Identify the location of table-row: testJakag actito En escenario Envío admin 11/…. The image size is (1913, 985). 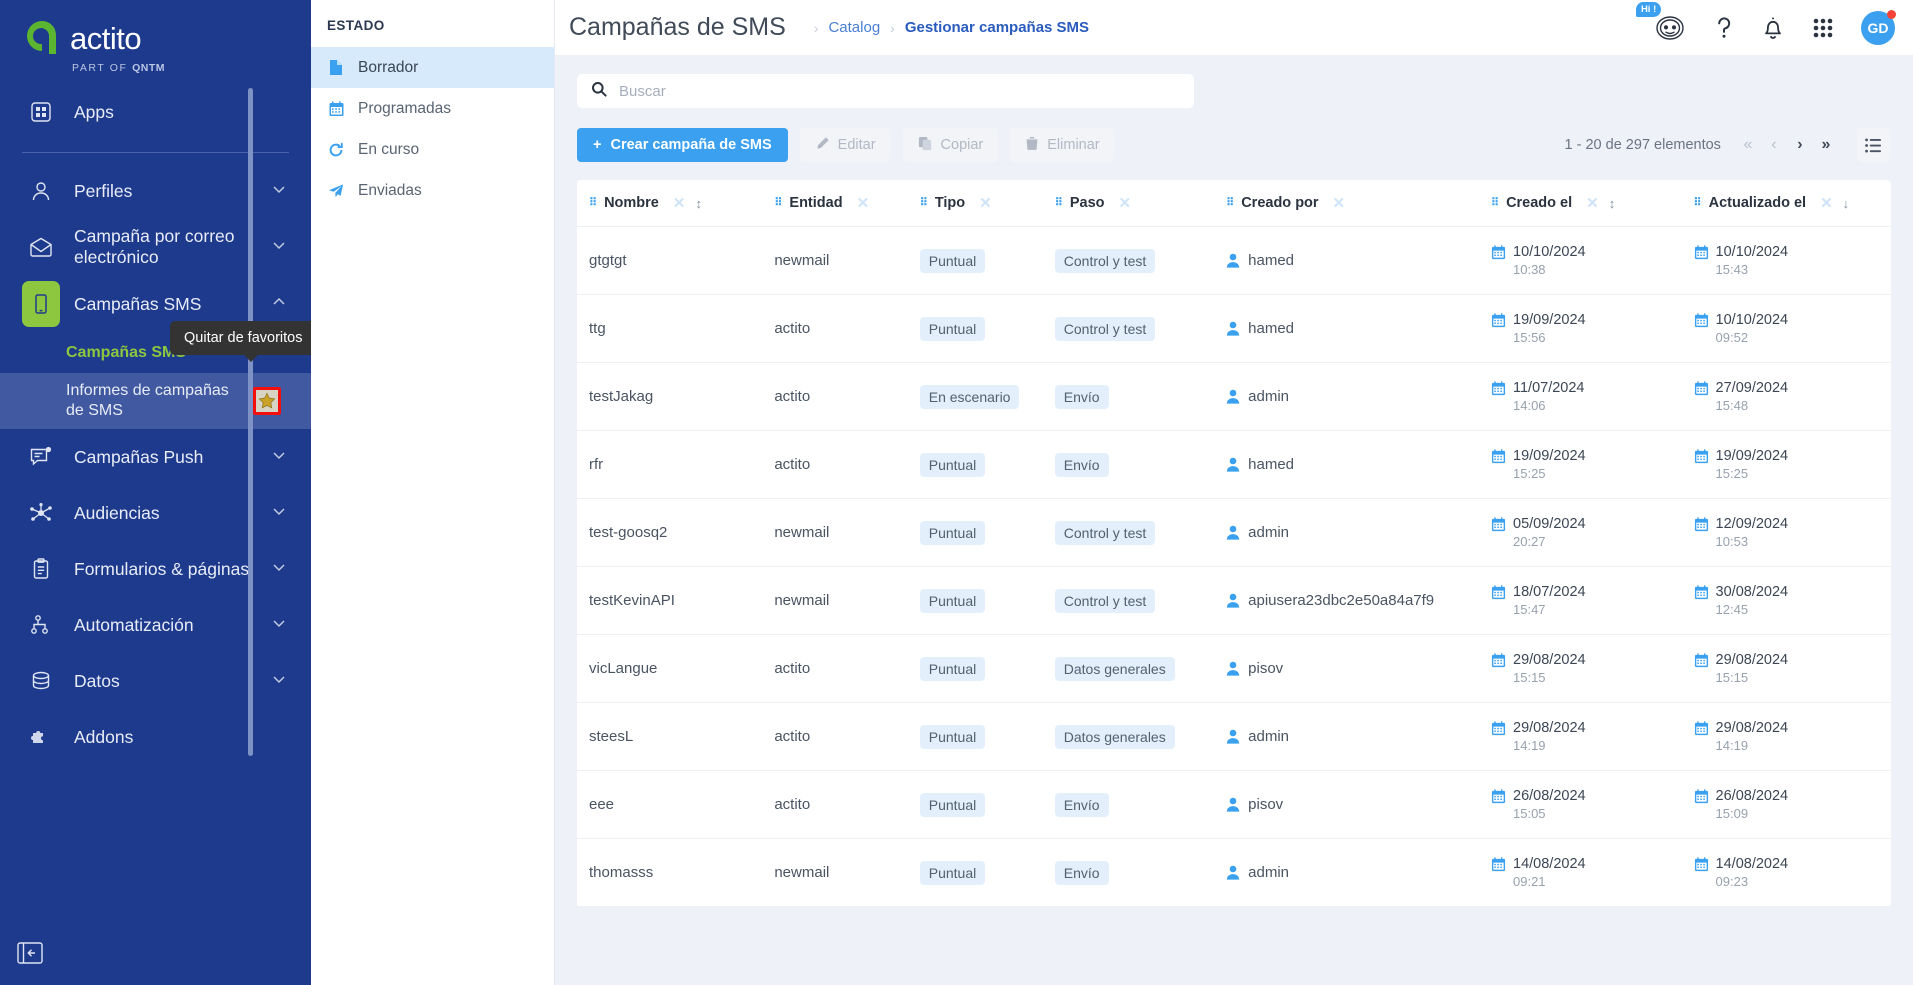
(1234, 396).